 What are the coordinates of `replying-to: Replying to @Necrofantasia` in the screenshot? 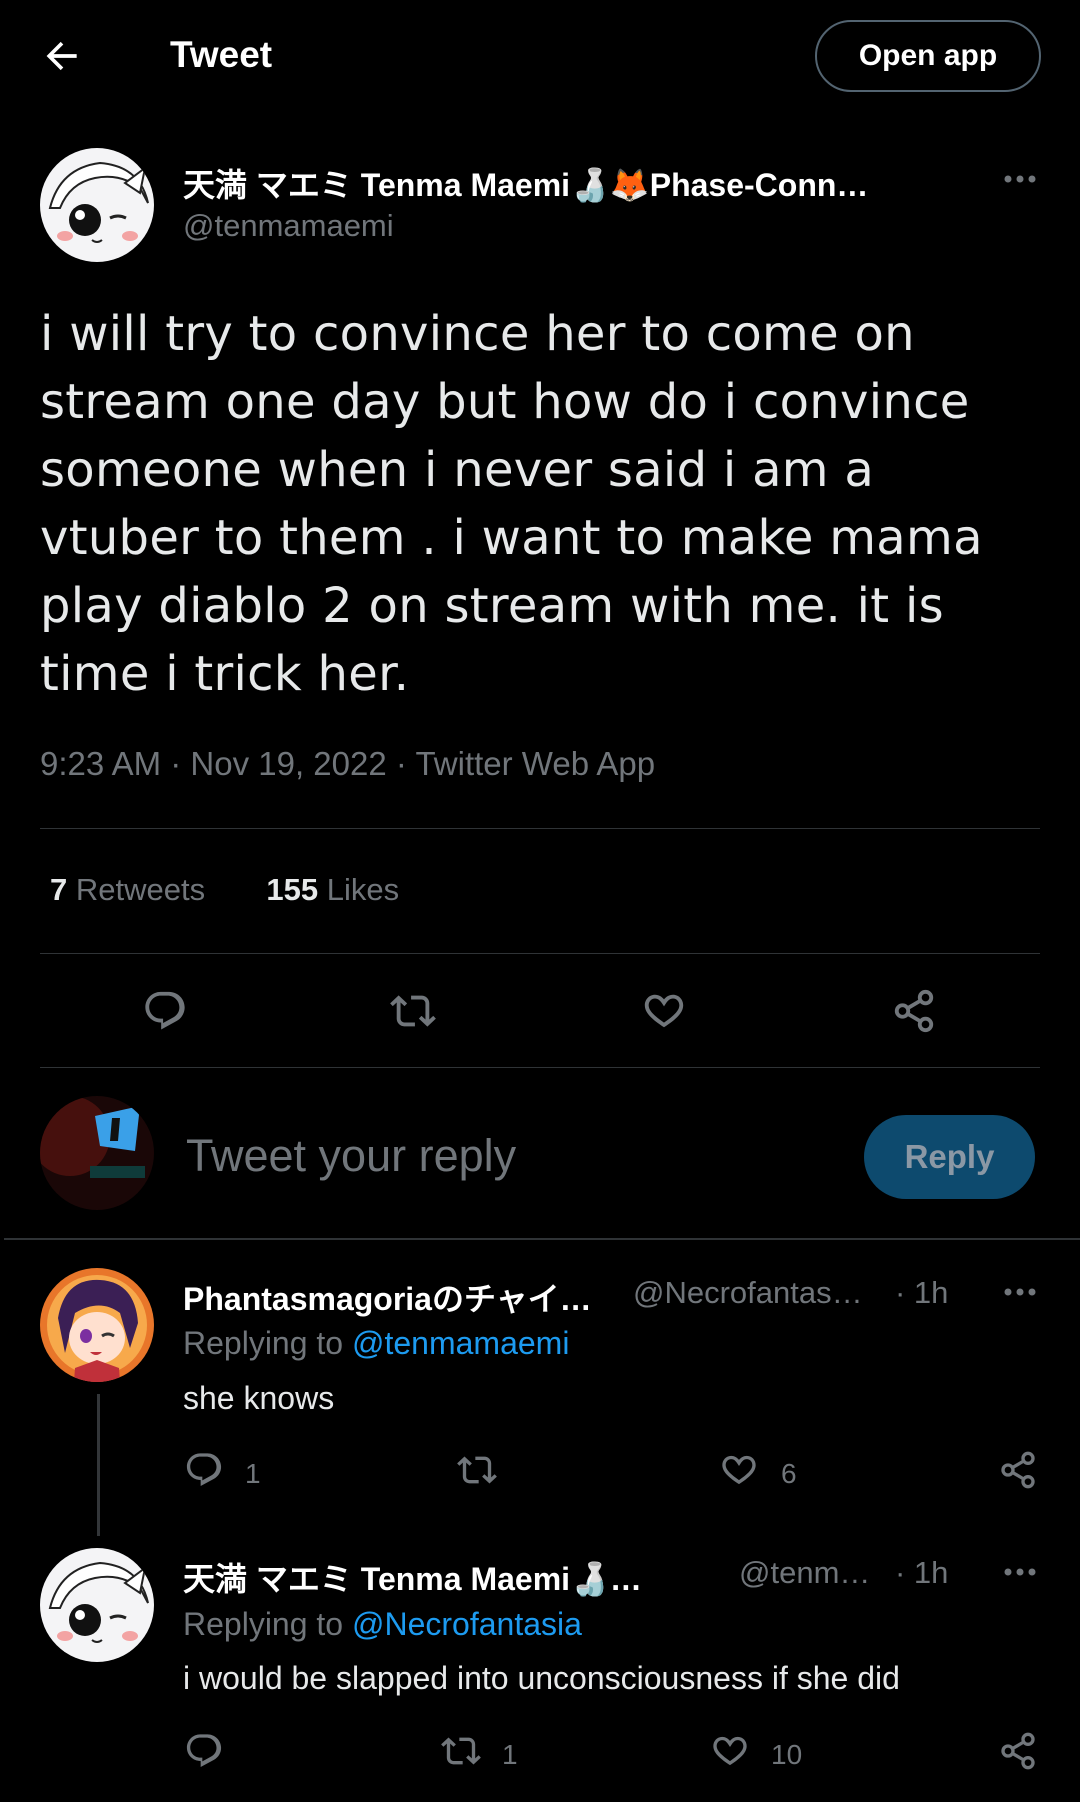 It's located at (382, 1624).